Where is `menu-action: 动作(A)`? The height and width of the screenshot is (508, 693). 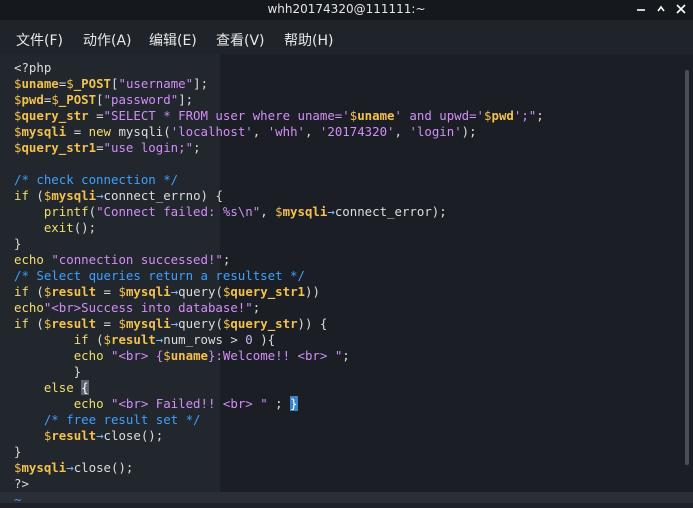
menu-action: 动作(A) is located at coordinates (107, 40).